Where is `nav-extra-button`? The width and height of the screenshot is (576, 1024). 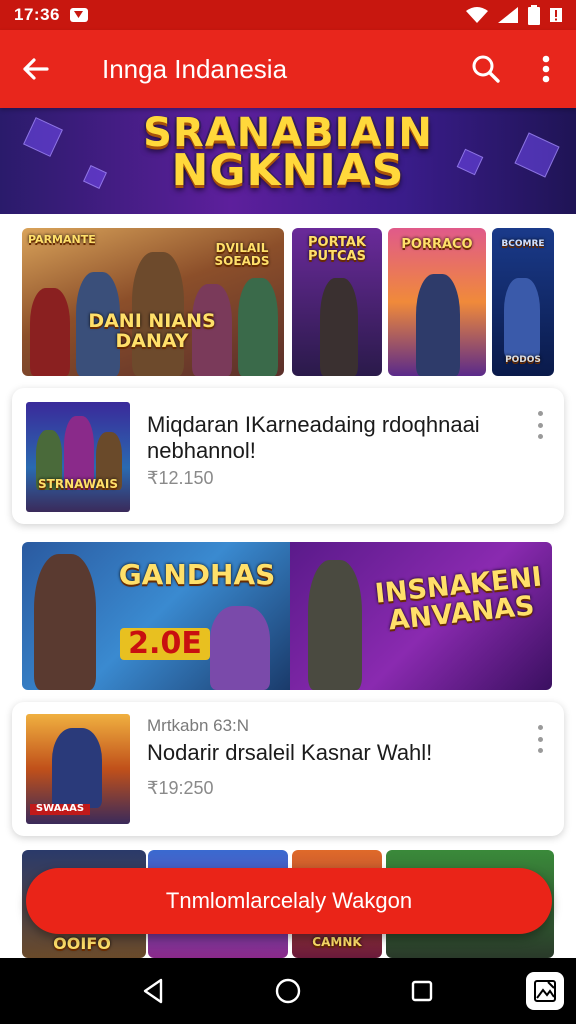 nav-extra-button is located at coordinates (545, 991).